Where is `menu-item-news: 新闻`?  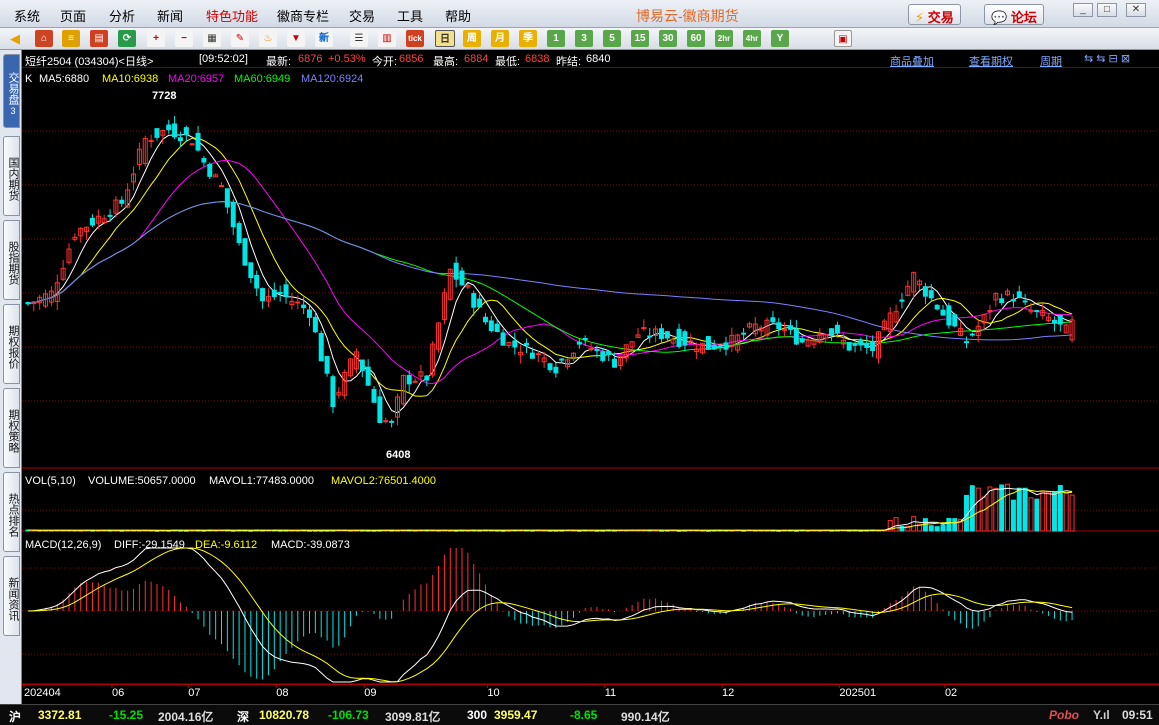
menu-item-news: 新闻 is located at coordinates (170, 15).